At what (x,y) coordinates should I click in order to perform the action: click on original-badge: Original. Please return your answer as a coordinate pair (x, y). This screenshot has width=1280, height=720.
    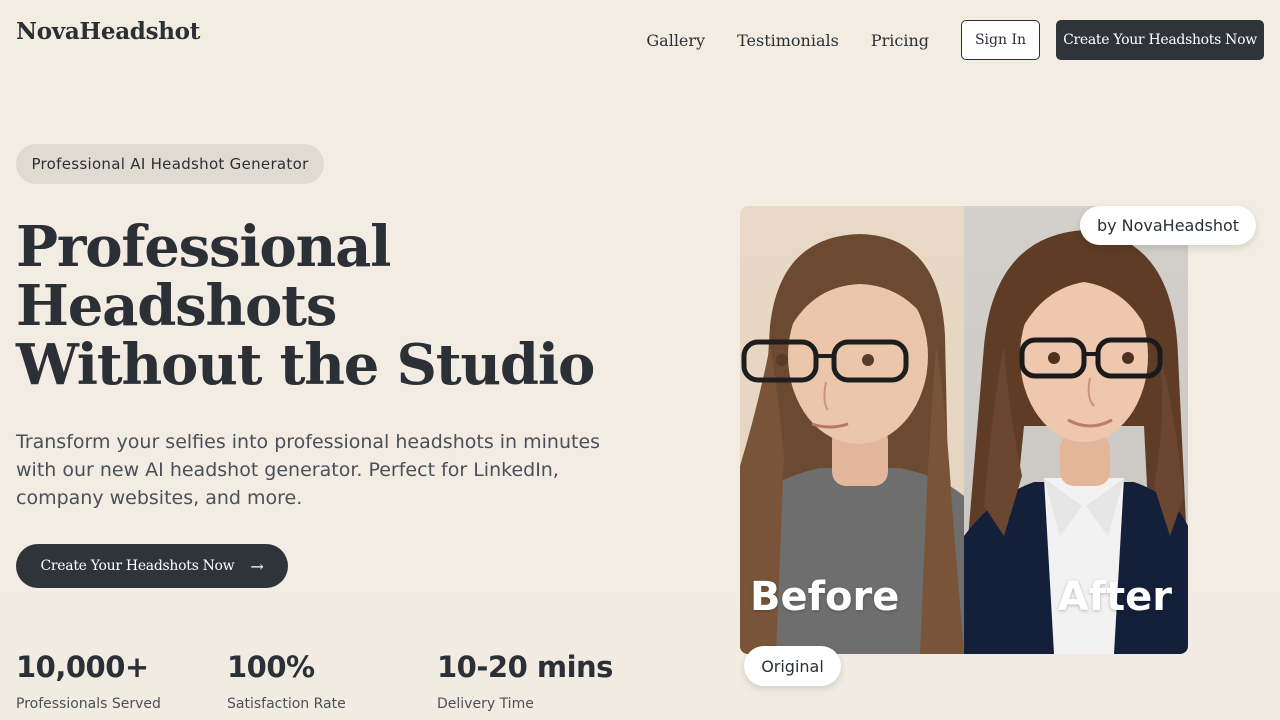
    Looking at the image, I should click on (792, 666).